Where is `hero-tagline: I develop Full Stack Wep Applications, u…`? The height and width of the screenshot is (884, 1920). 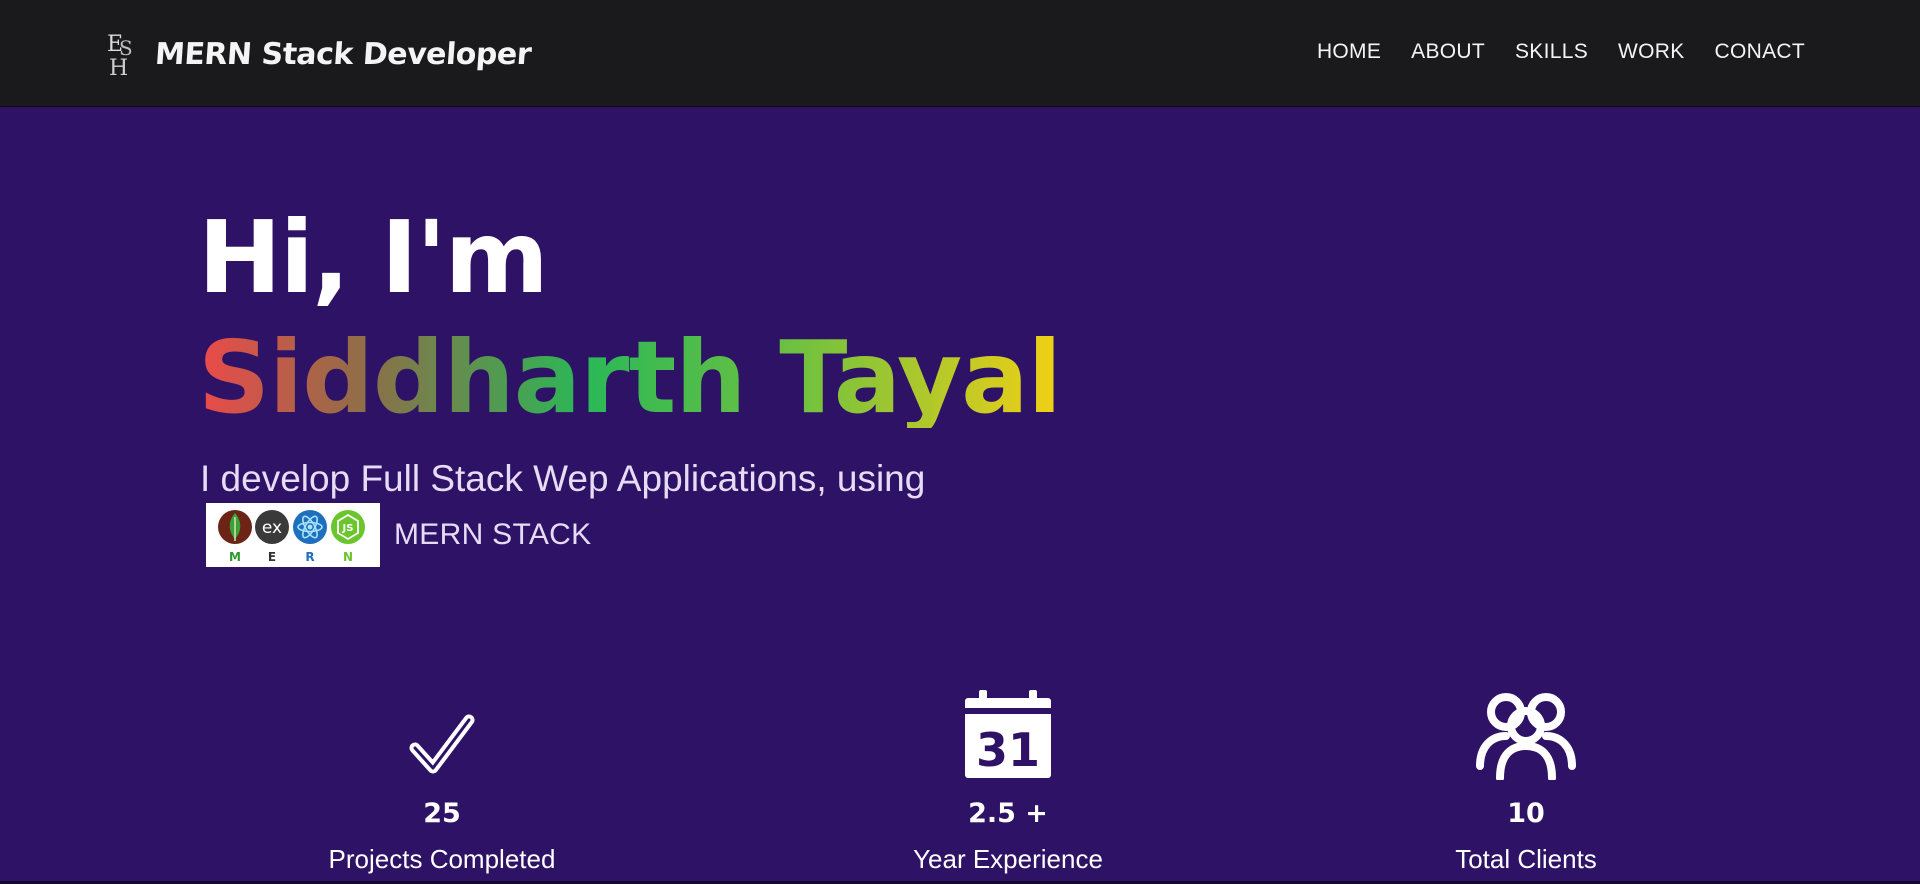
hero-tagline: I develop Full Stack Wep Applications, u… is located at coordinates (563, 478).